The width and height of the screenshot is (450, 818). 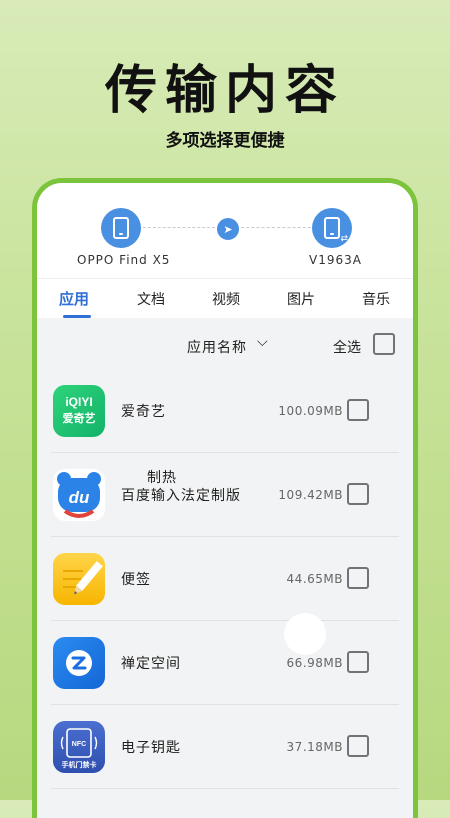 What do you see at coordinates (225, 141) in the screenshot?
I see `hero-subtitle: 多项选择更便捷` at bounding box center [225, 141].